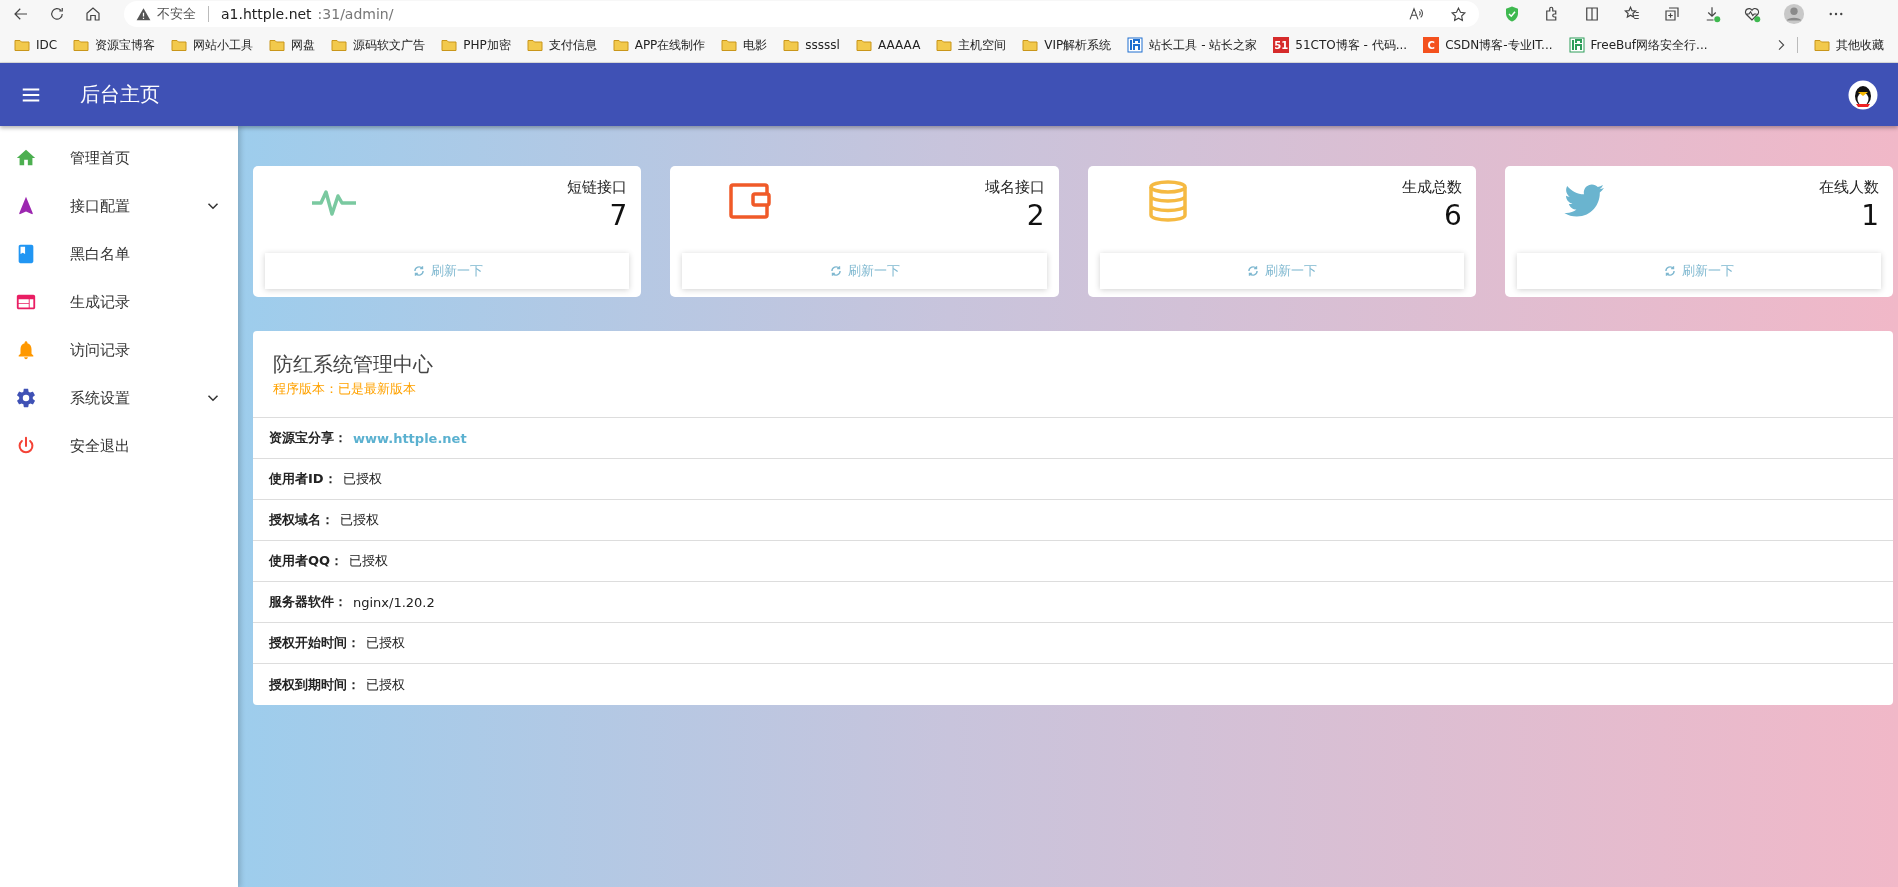 Image resolution: width=1898 pixels, height=887 pixels. What do you see at coordinates (971, 45) in the screenshot?
I see `bookmark: 主机空间` at bounding box center [971, 45].